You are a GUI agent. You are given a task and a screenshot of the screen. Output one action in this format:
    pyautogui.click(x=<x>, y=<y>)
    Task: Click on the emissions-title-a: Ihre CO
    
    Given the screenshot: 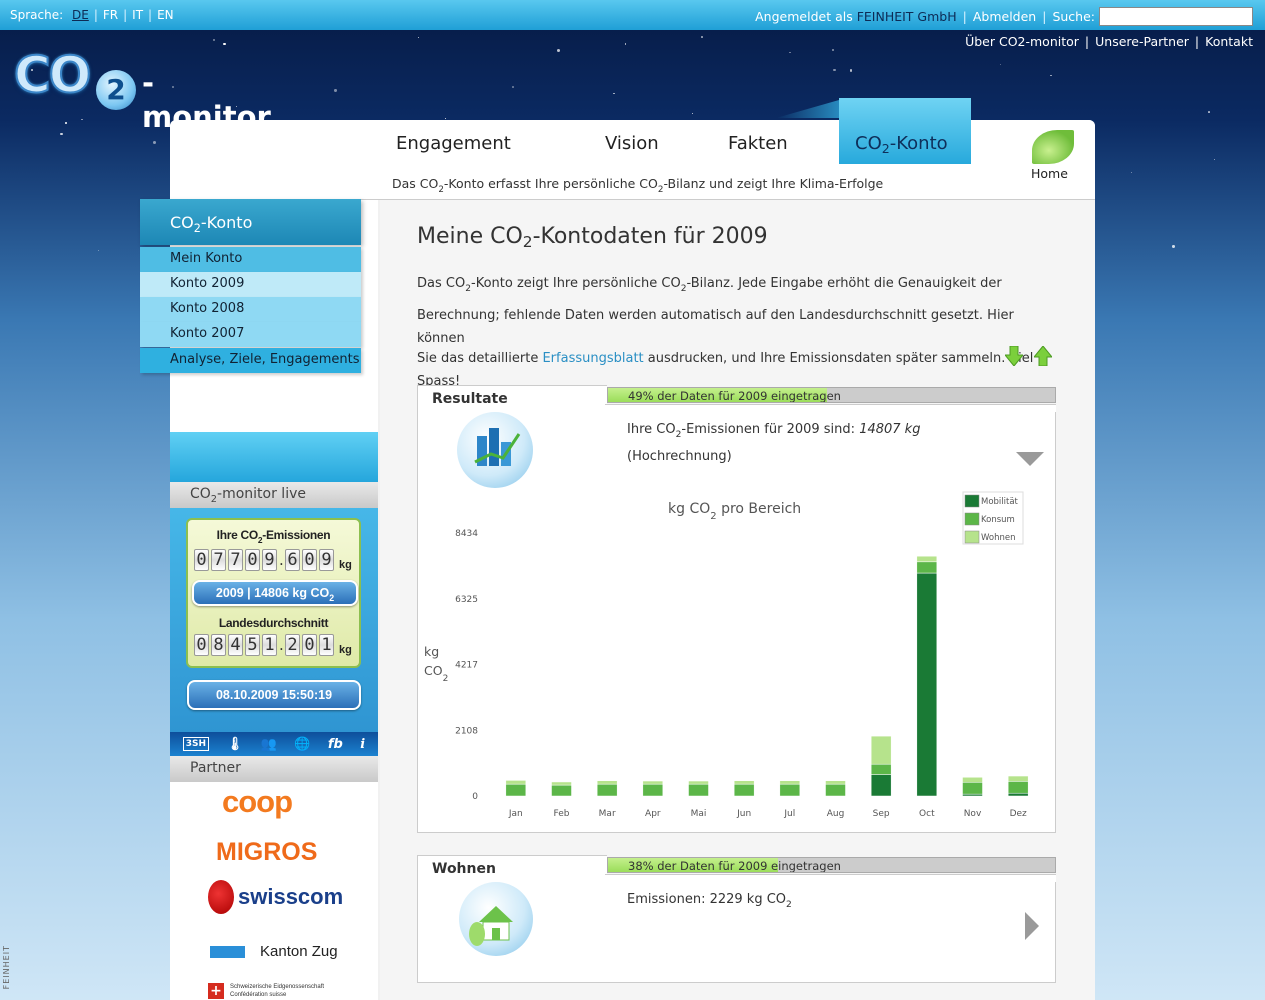 What is the action you would take?
    pyautogui.click(x=237, y=535)
    